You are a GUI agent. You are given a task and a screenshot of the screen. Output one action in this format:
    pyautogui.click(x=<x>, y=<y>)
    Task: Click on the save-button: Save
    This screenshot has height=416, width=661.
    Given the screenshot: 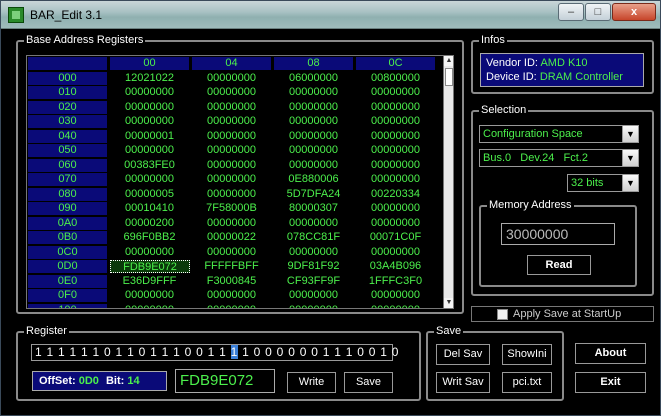 What is the action you would take?
    pyautogui.click(x=368, y=382)
    